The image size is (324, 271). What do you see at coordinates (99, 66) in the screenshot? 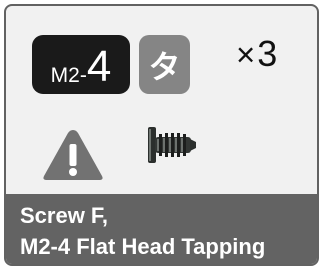
I see `screw-size-number: 4` at bounding box center [99, 66].